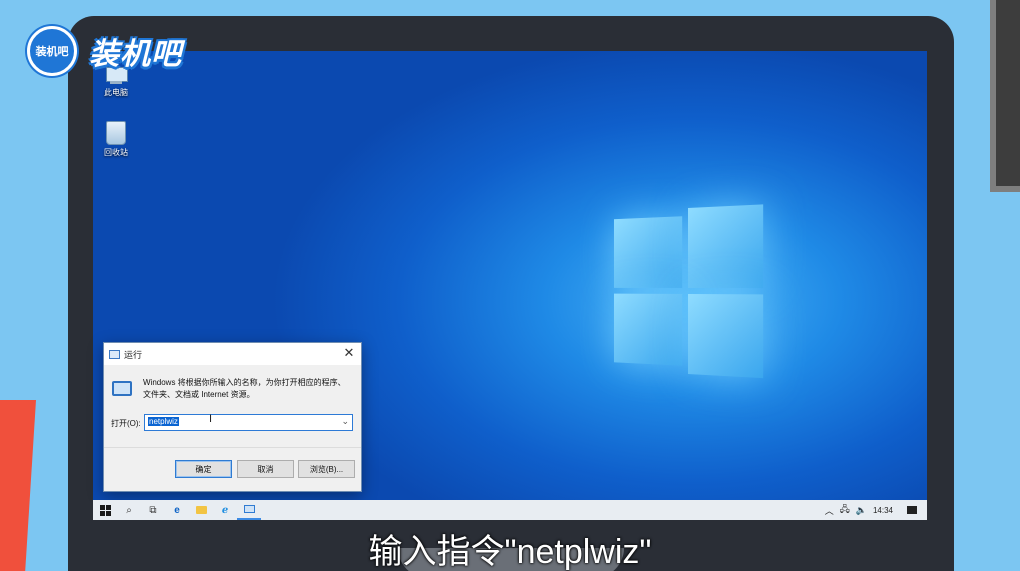 This screenshot has height=571, width=1020. I want to click on chevron-down-icon: ⌄, so click(345, 421).